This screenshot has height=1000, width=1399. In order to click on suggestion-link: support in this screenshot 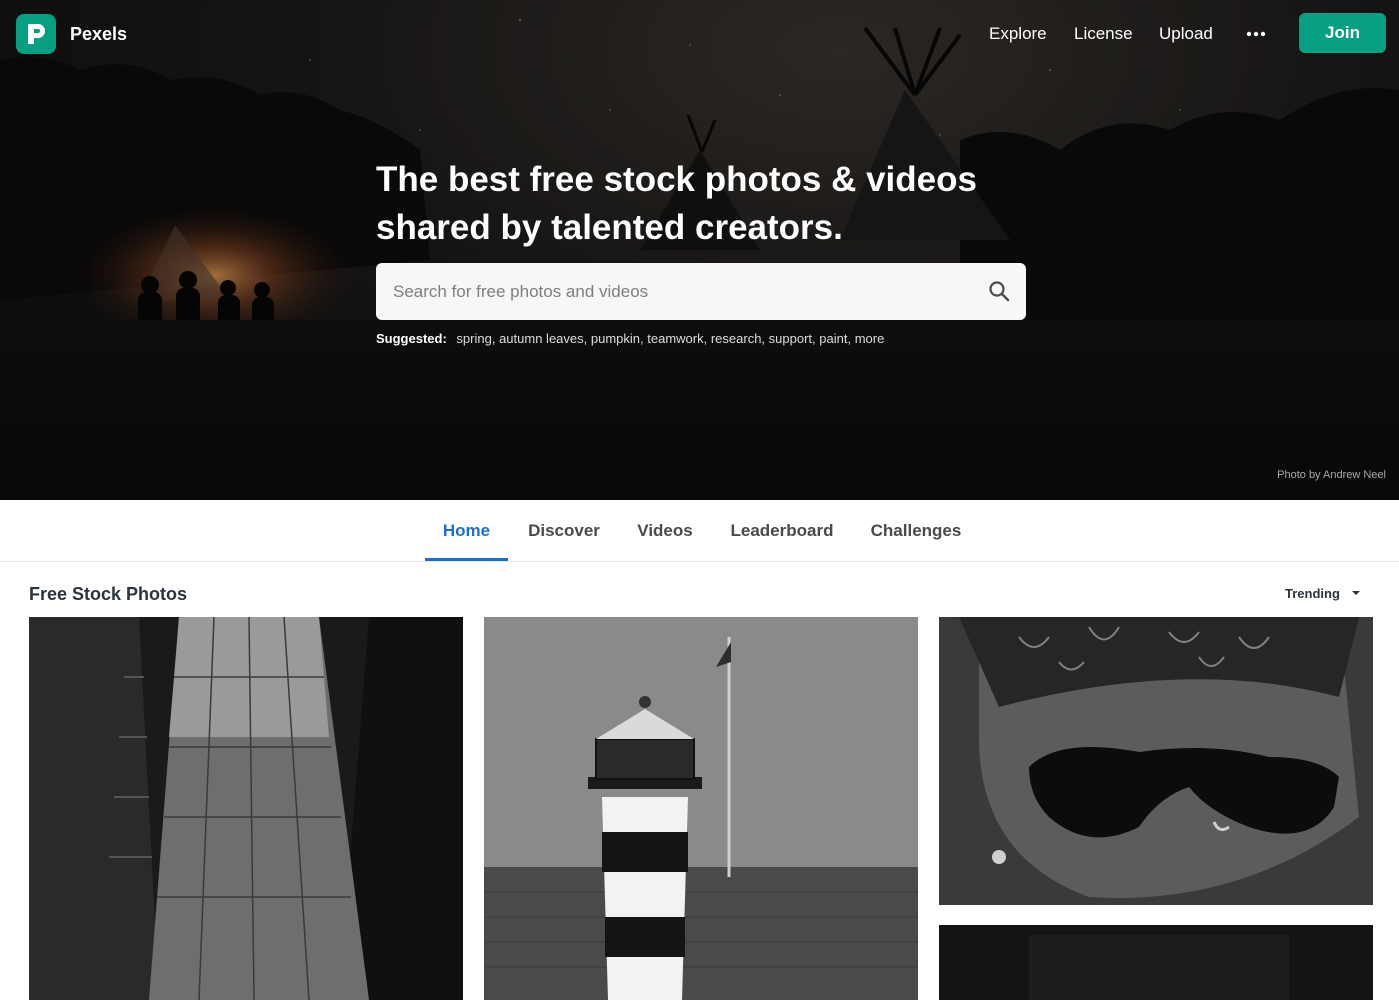, I will do `click(790, 338)`.